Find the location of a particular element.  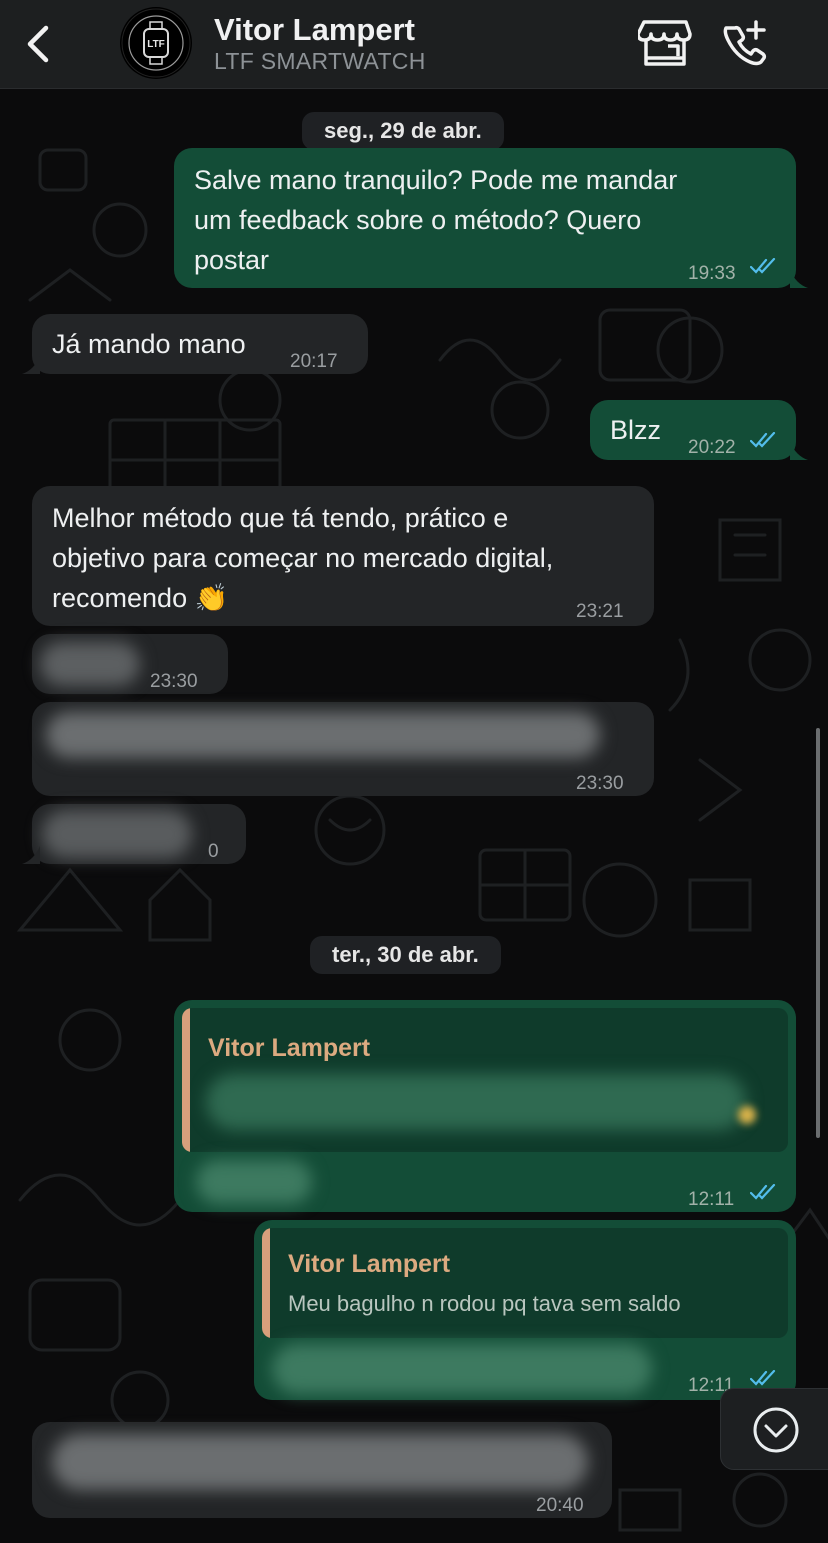

scroll-to-bottom-button is located at coordinates (774, 1429).